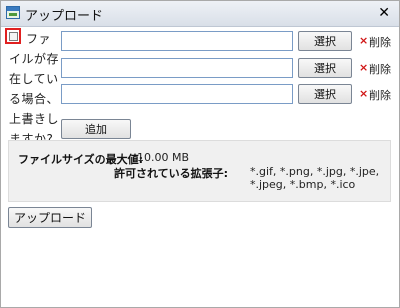 This screenshot has height=308, width=400. I want to click on delete-icon-2: ×, so click(363, 67).